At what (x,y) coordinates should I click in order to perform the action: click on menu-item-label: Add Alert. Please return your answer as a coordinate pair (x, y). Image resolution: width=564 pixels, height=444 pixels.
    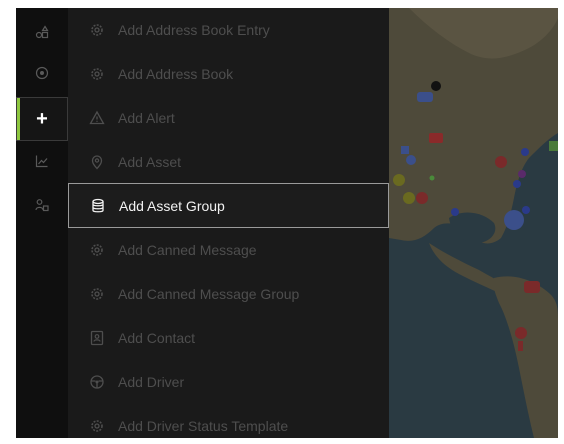
    Looking at the image, I should click on (146, 118).